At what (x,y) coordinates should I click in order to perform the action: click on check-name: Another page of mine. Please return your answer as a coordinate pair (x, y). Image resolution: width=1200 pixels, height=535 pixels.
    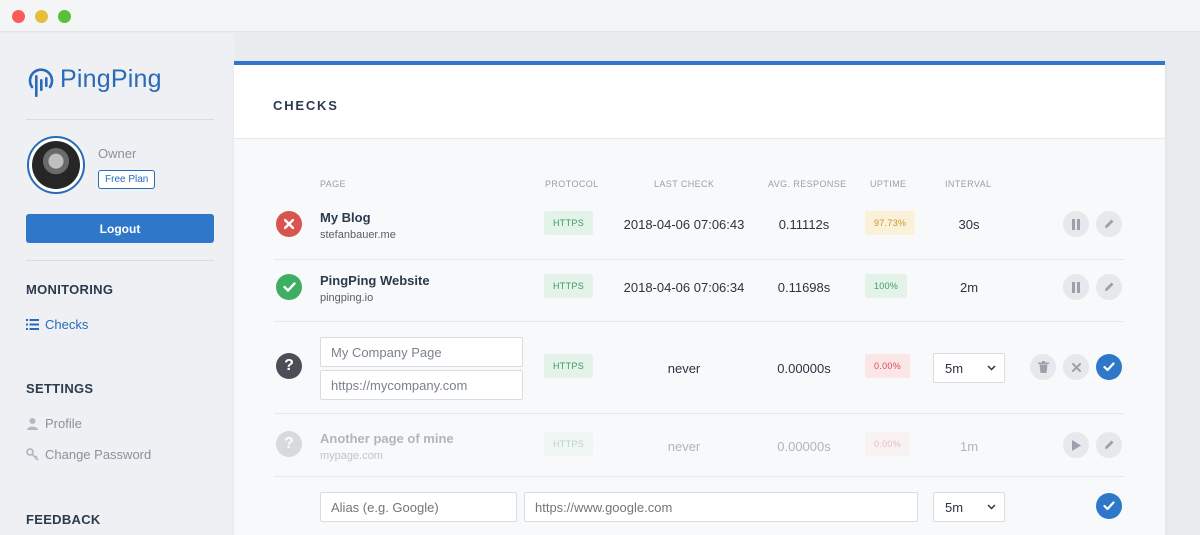
    Looking at the image, I should click on (387, 438).